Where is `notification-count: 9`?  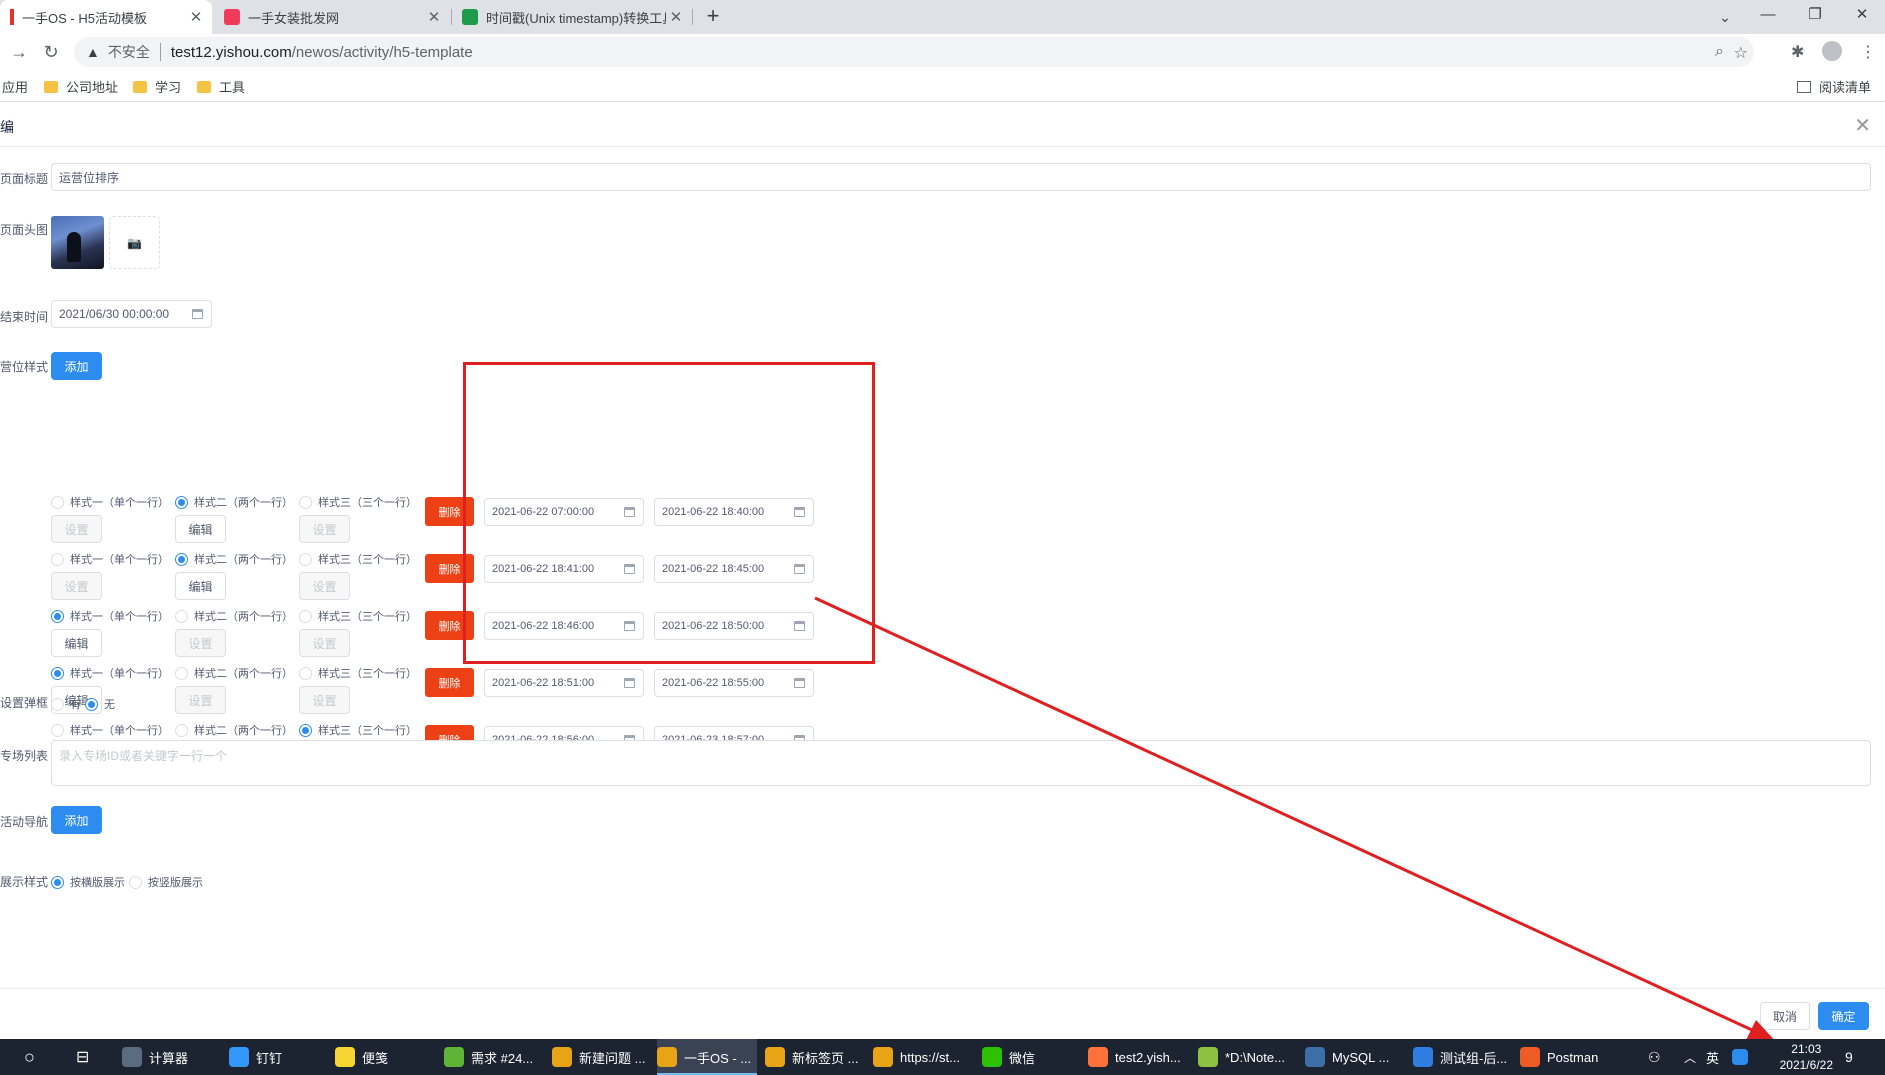
notification-count: 9 is located at coordinates (1849, 1057).